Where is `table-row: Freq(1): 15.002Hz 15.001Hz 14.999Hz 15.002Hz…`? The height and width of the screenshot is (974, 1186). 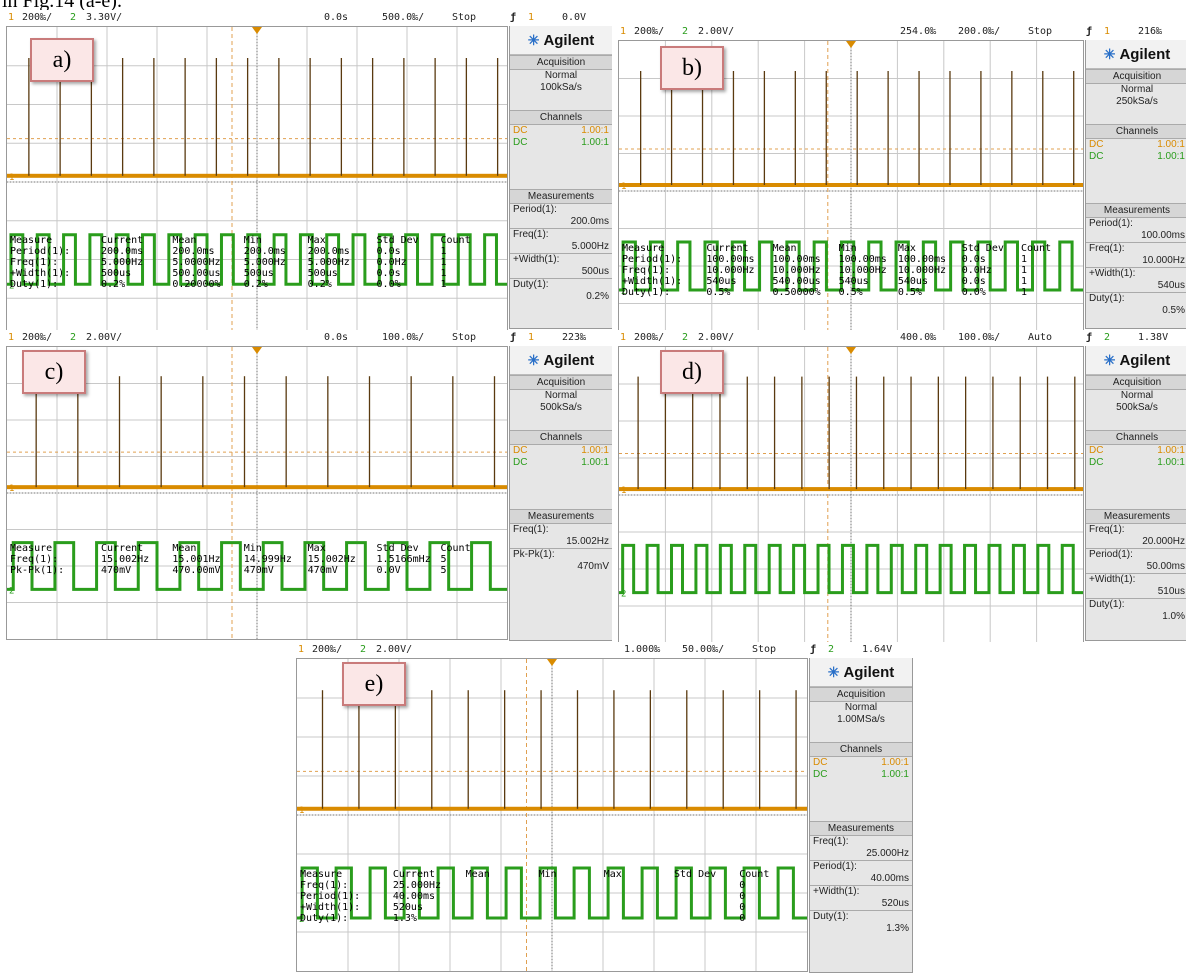
table-row: Freq(1): 15.002Hz 15.001Hz 14.999Hz 15.002Hz… is located at coordinates (256, 559).